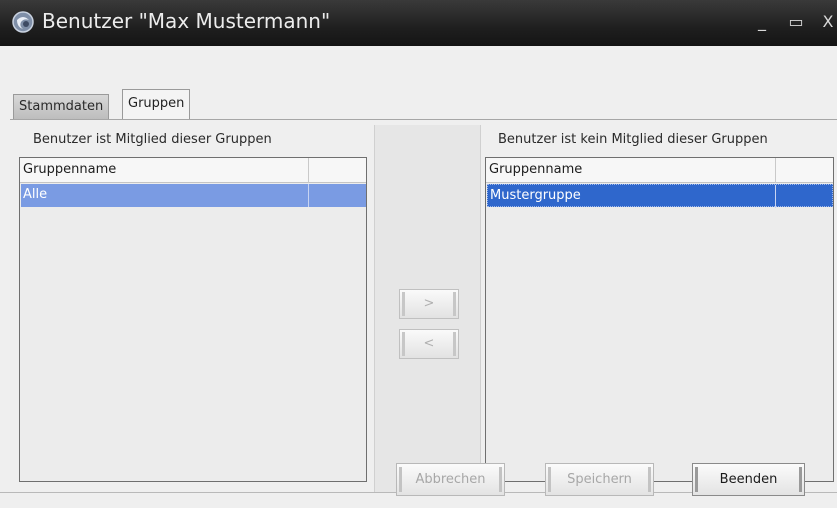  What do you see at coordinates (762, 22) in the screenshot?
I see `minimize-button: _` at bounding box center [762, 22].